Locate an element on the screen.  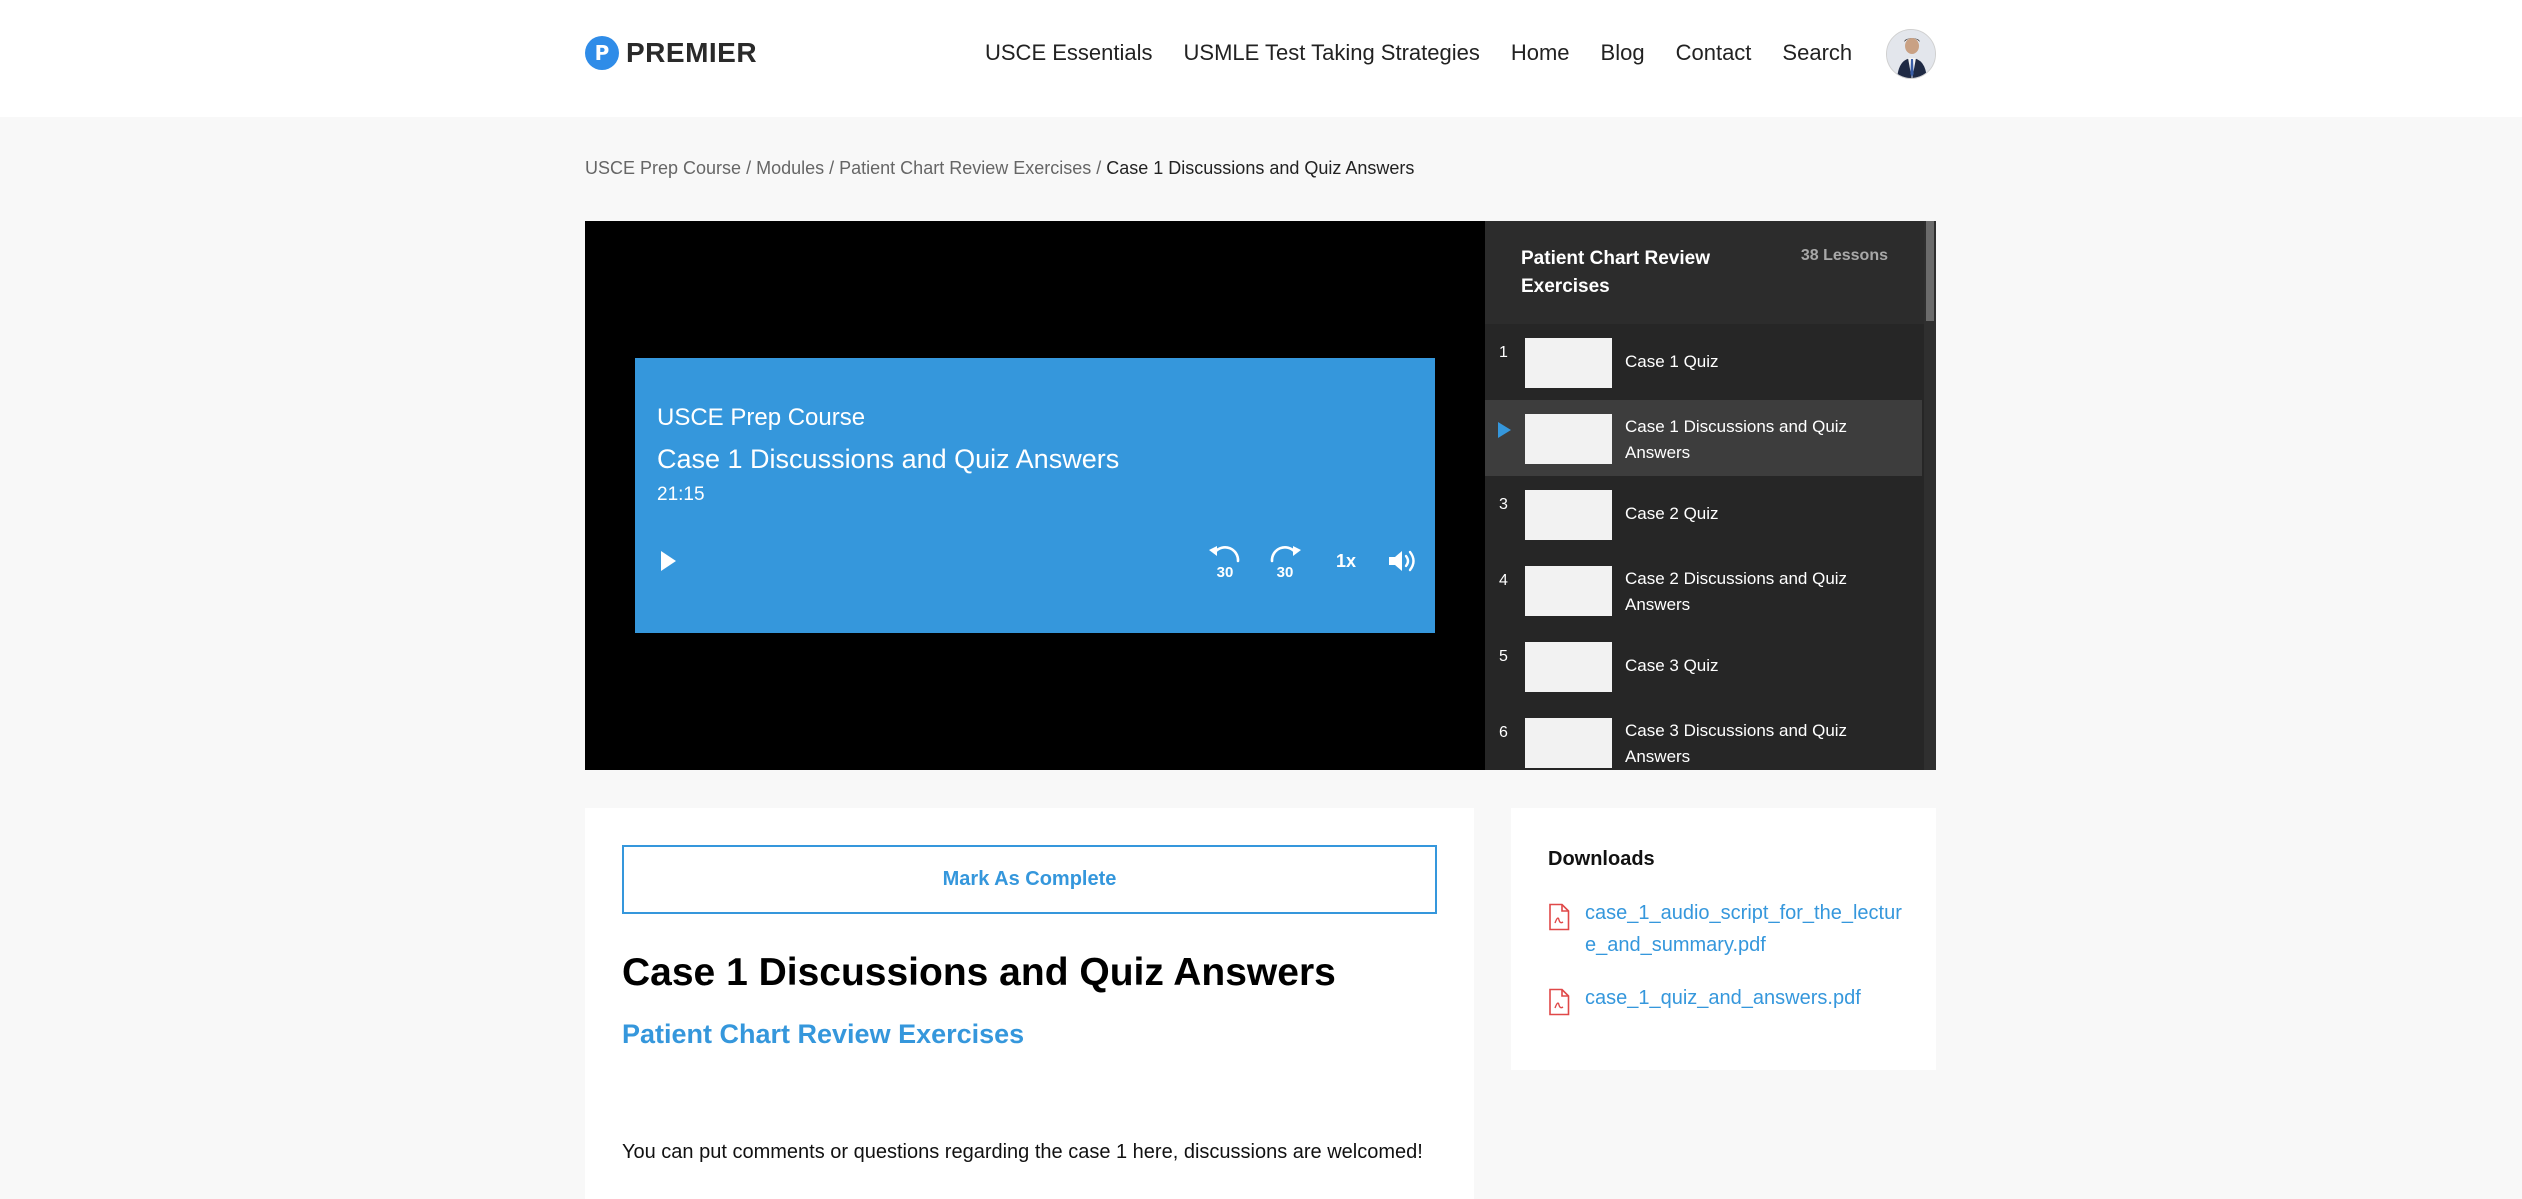
logo-text: PREMIER is located at coordinates (692, 52).